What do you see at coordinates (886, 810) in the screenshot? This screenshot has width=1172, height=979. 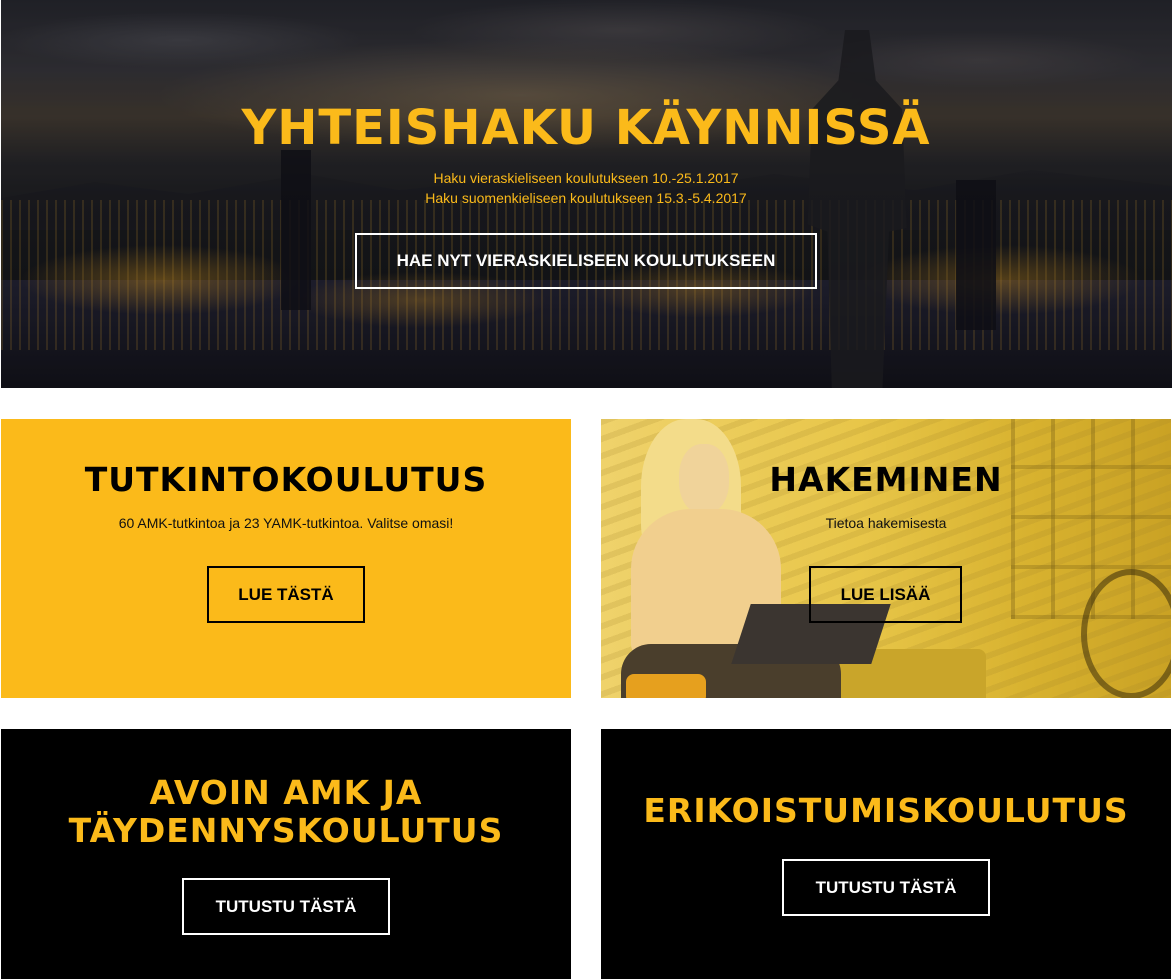 I see `card-title: ERIKOISTUMISKOULUTUS` at bounding box center [886, 810].